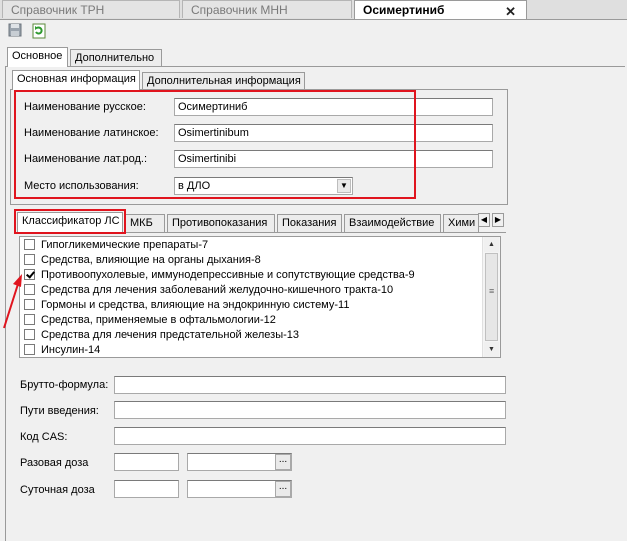  What do you see at coordinates (313, 31) in the screenshot?
I see `toolbar` at bounding box center [313, 31].